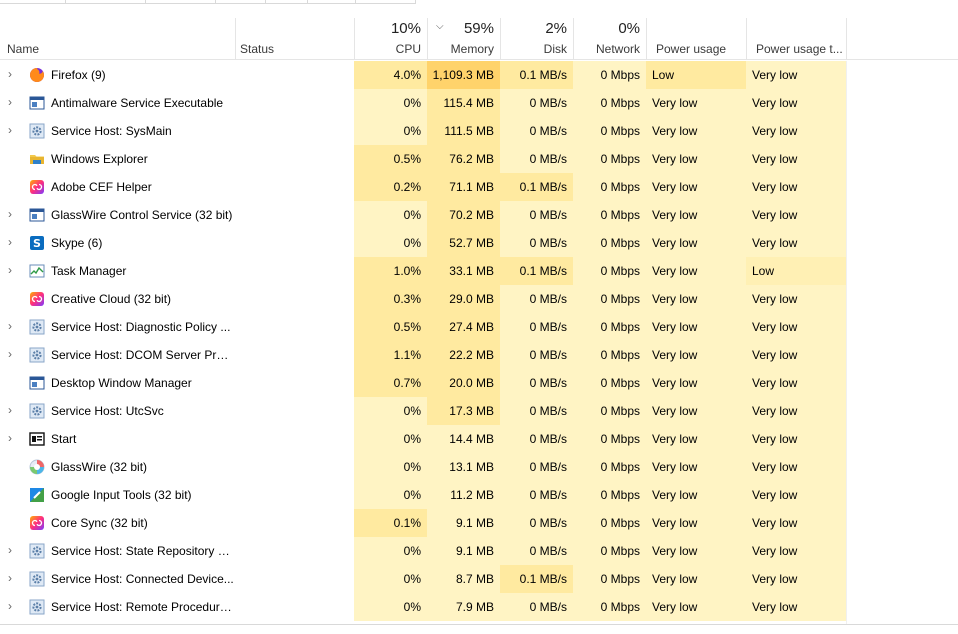  What do you see at coordinates (463, 607) in the screenshot?
I see `memory-value: 7.9 MB` at bounding box center [463, 607].